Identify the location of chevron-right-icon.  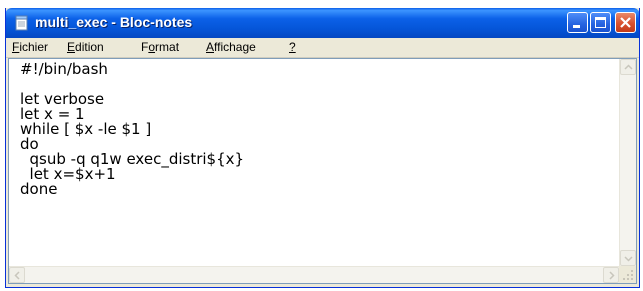
(612, 275).